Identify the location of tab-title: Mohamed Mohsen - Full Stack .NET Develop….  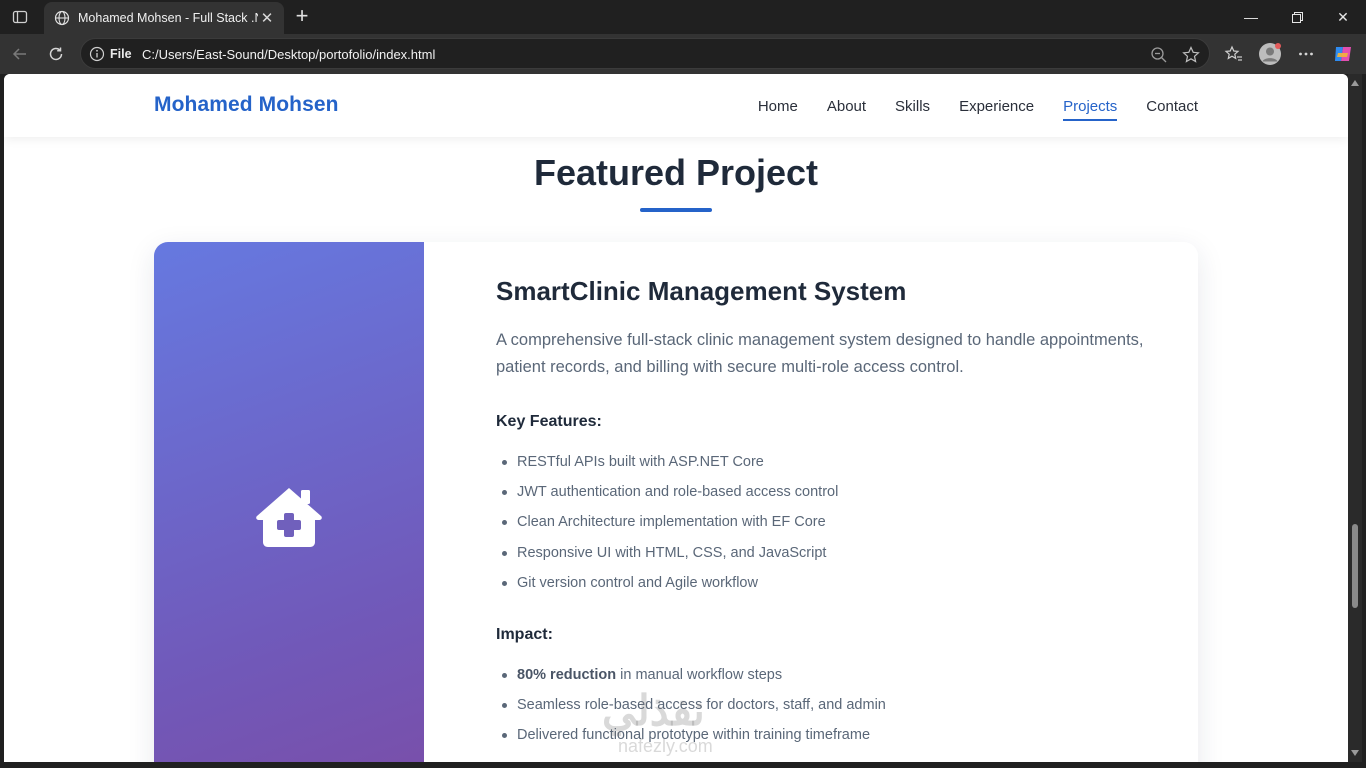
(168, 18).